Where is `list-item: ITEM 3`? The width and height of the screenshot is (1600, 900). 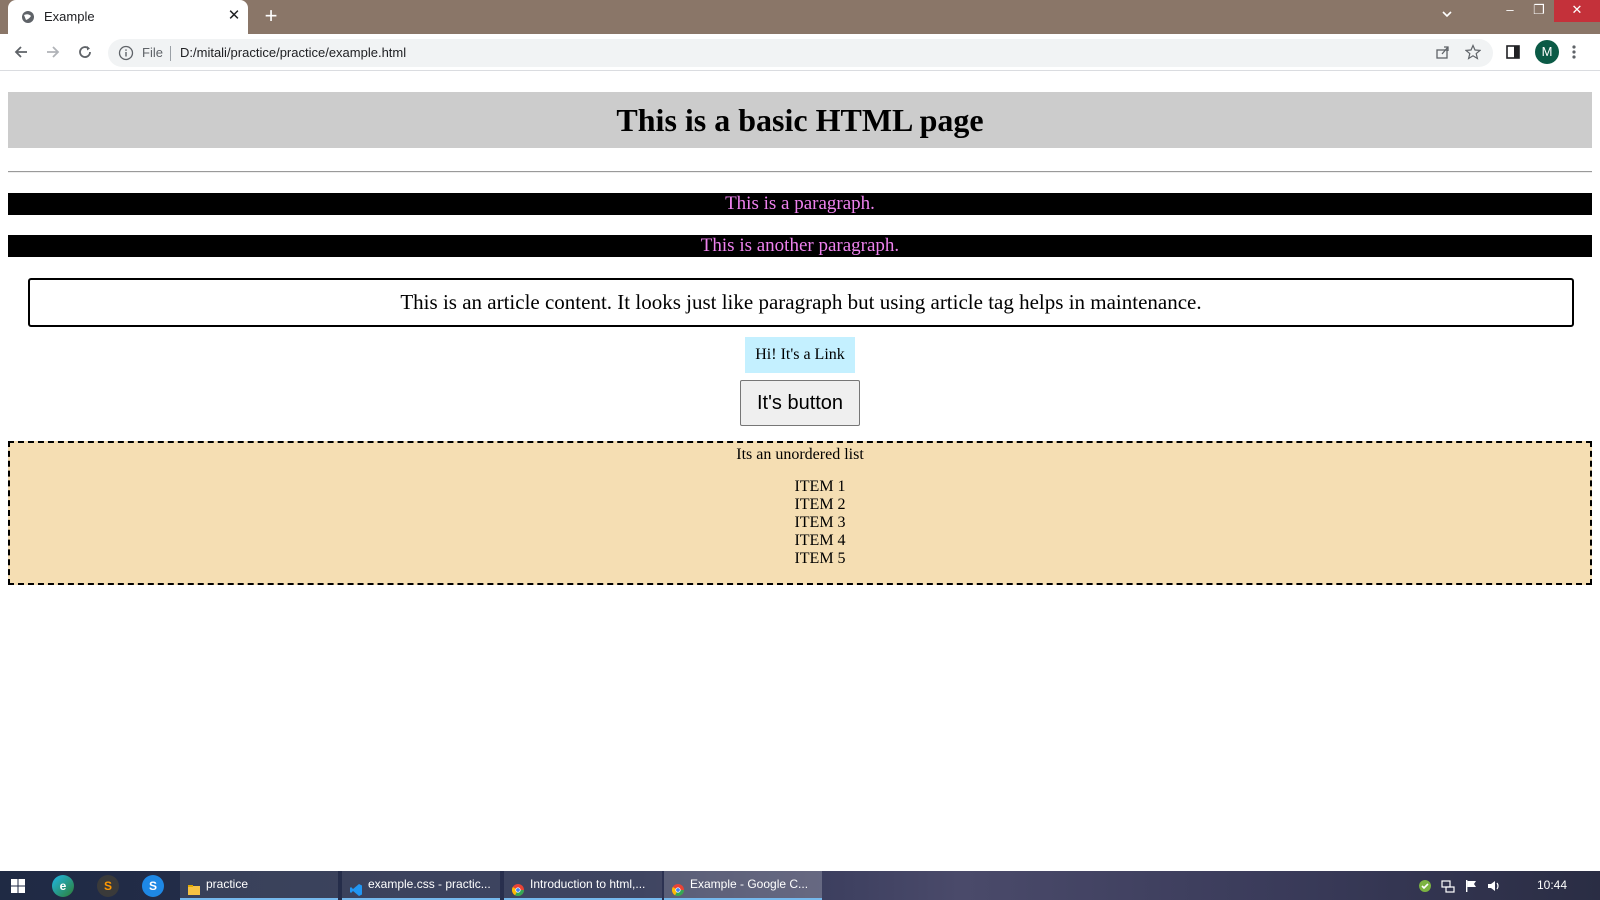 list-item: ITEM 3 is located at coordinates (820, 522).